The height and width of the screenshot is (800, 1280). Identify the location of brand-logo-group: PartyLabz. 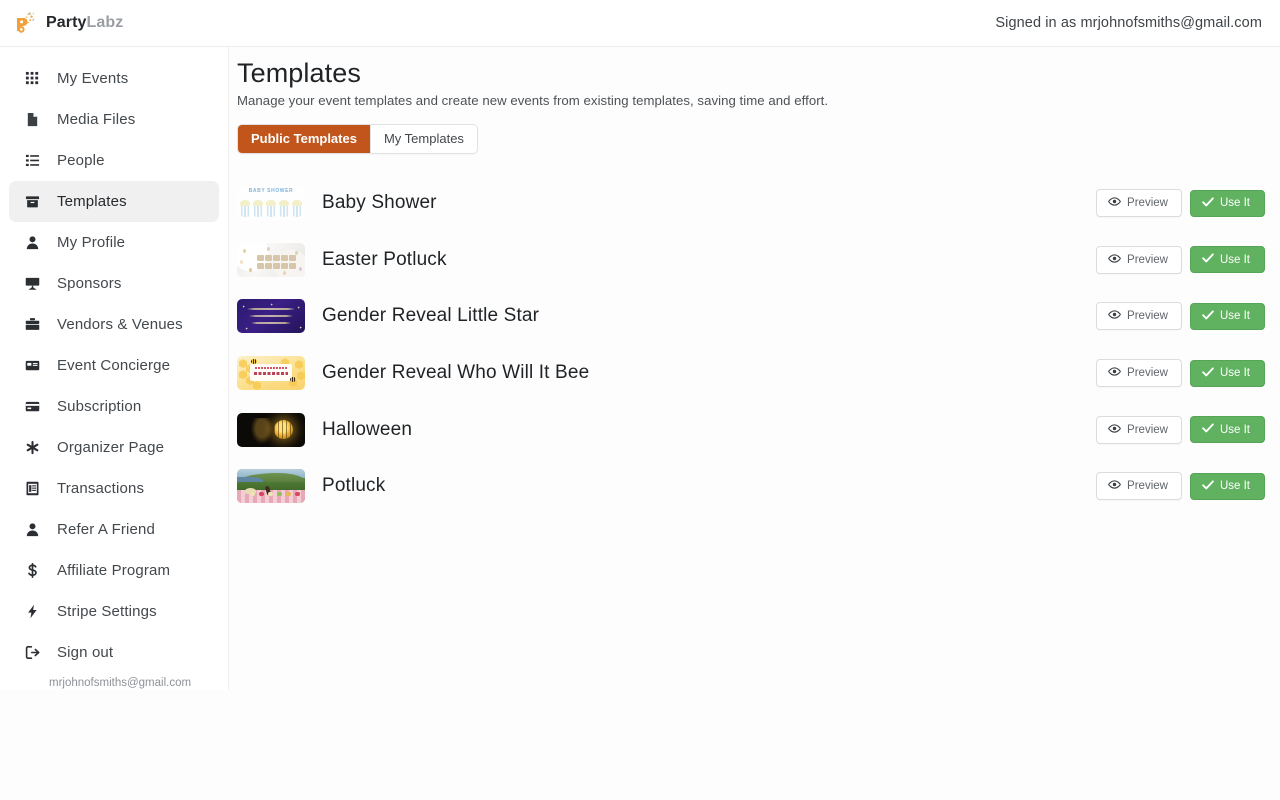
(61, 23).